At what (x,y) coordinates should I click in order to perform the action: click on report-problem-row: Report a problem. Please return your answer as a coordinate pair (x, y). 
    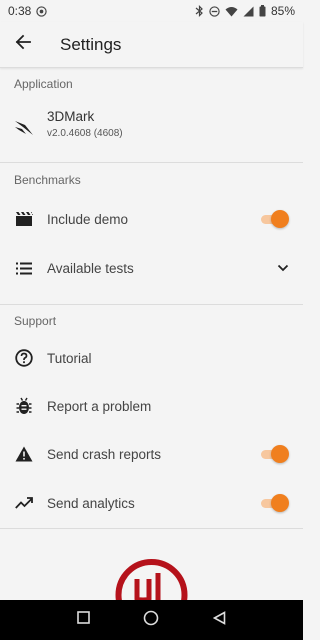
    Looking at the image, I should click on (151, 406).